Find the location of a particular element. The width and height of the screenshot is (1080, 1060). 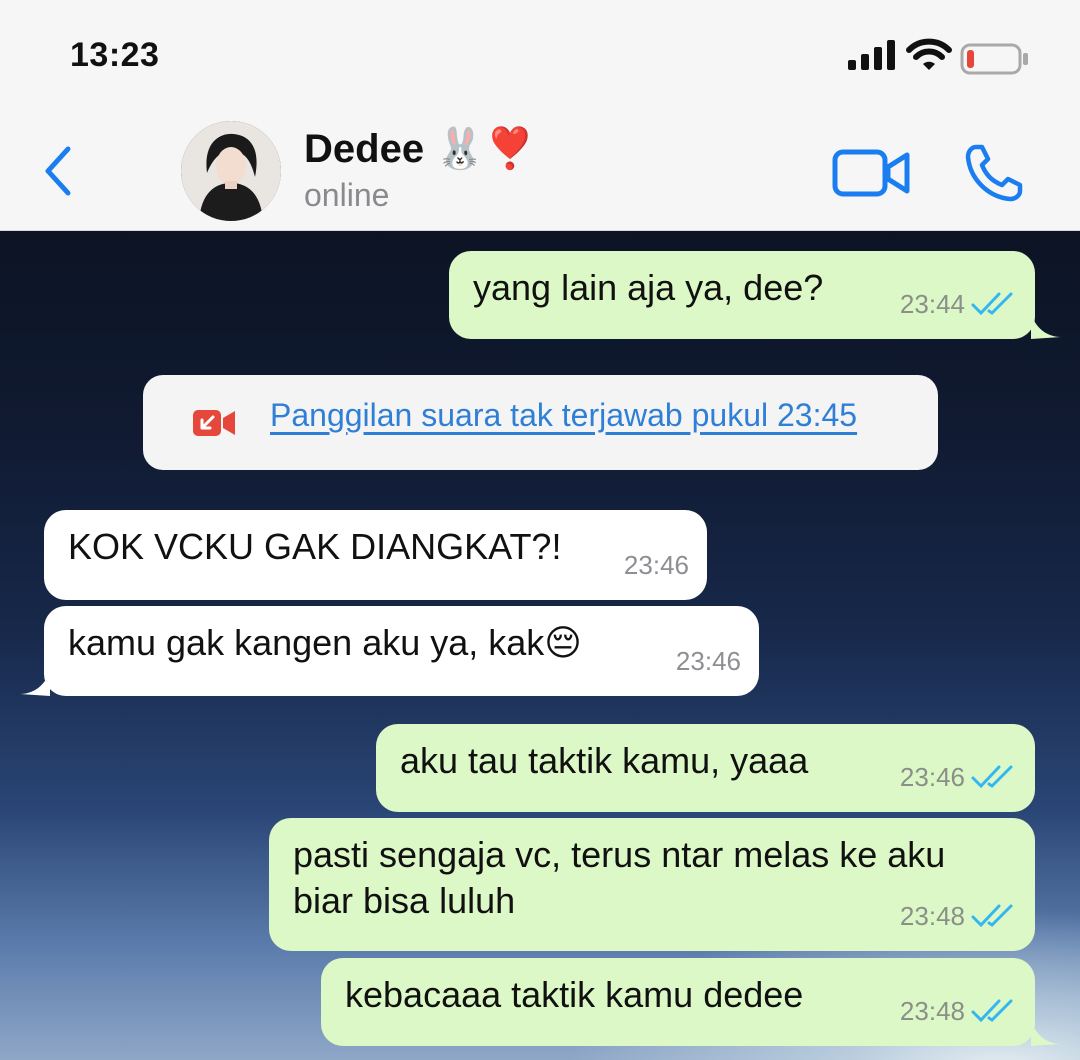

contact-status: online is located at coordinates (347, 195).